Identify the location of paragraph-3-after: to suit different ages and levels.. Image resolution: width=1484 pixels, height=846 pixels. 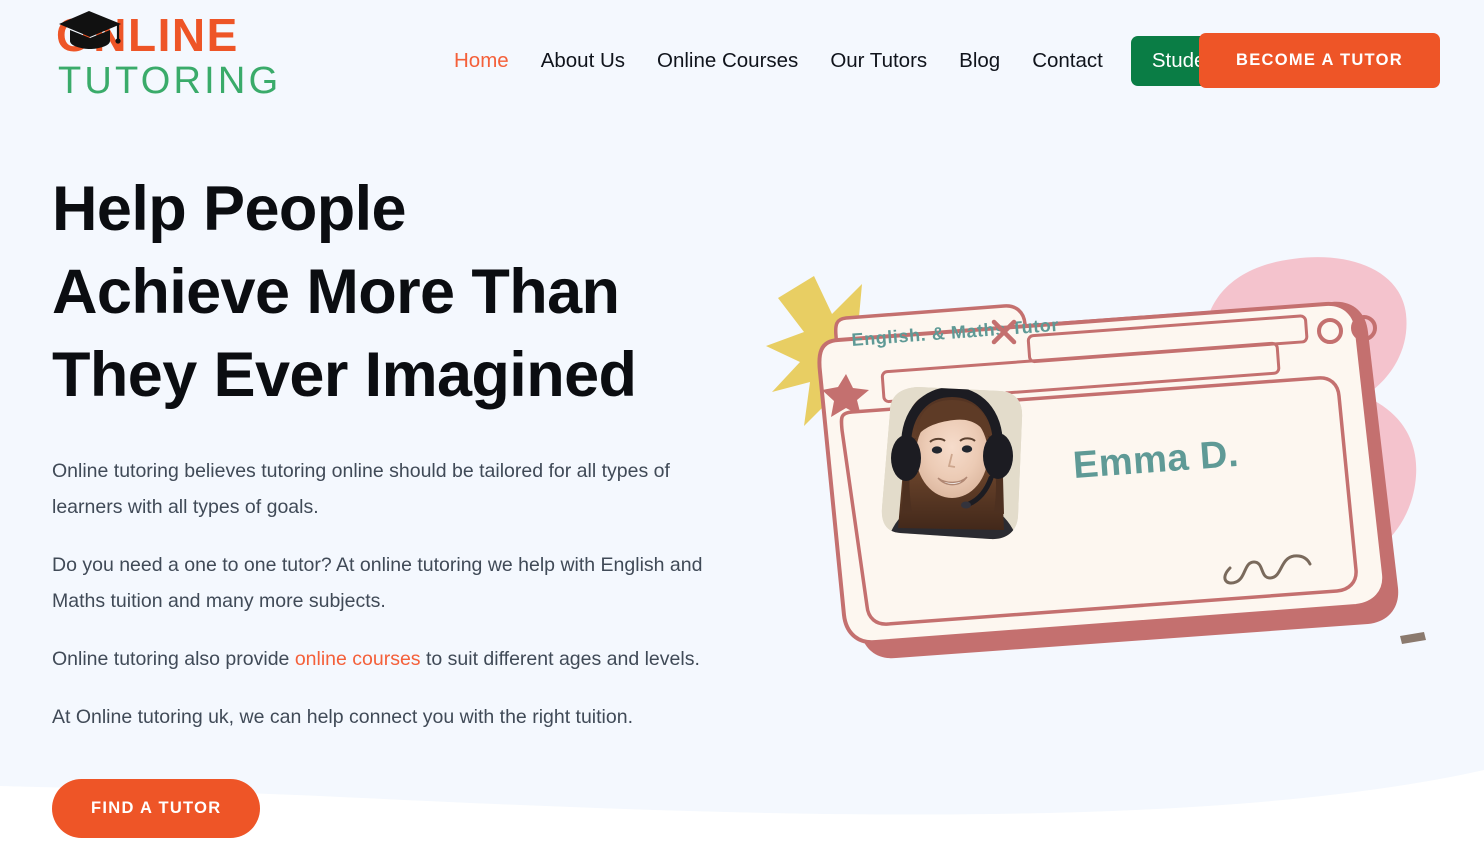
(560, 659).